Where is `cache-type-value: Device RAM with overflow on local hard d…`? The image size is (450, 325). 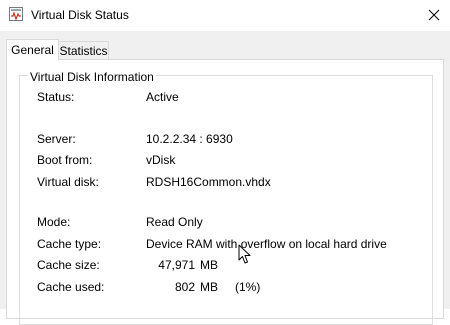 cache-type-value: Device RAM with overflow on local hard d… is located at coordinates (266, 244).